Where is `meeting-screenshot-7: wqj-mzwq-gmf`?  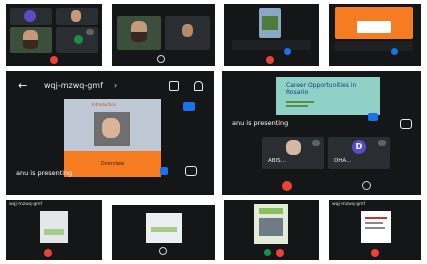 meeting-screenshot-7: wqj-mzwq-gmf is located at coordinates (54, 230).